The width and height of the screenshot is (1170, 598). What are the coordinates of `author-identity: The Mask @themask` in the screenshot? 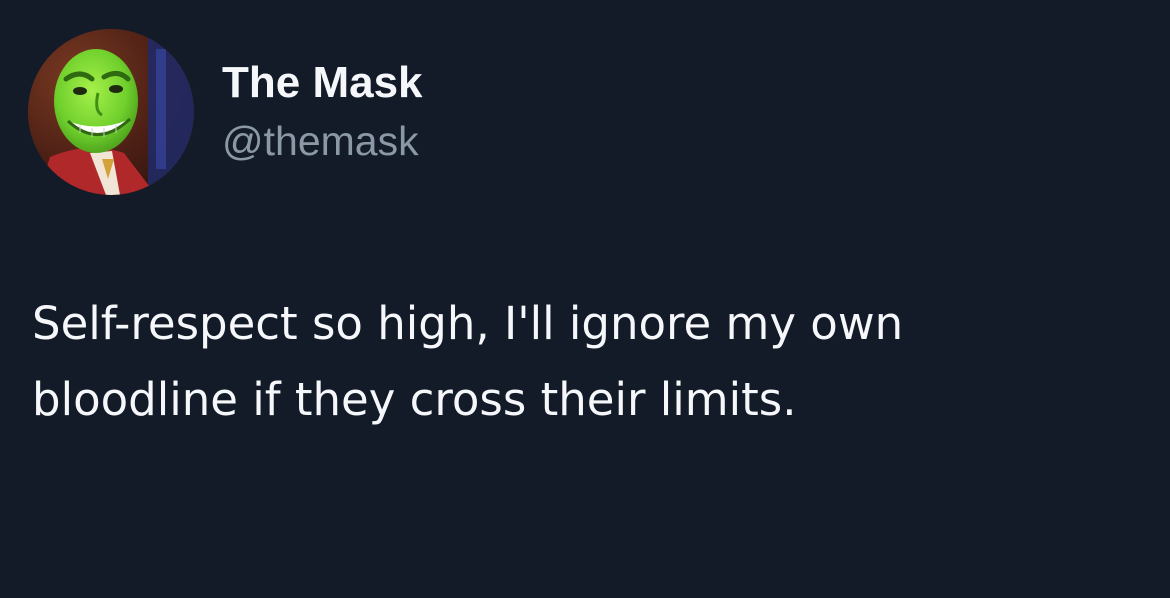 It's located at (322, 112).